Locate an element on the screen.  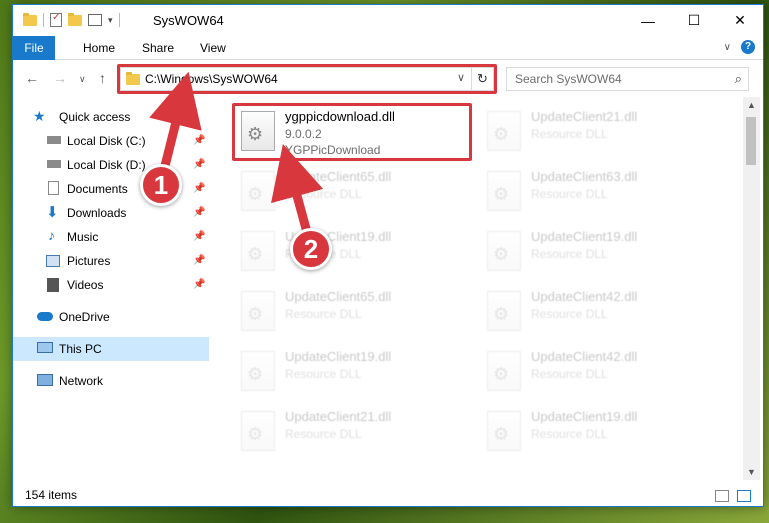
sidebar-item-local-disk-c: Local Disk (C:) 📌 is located at coordinates (111, 141).